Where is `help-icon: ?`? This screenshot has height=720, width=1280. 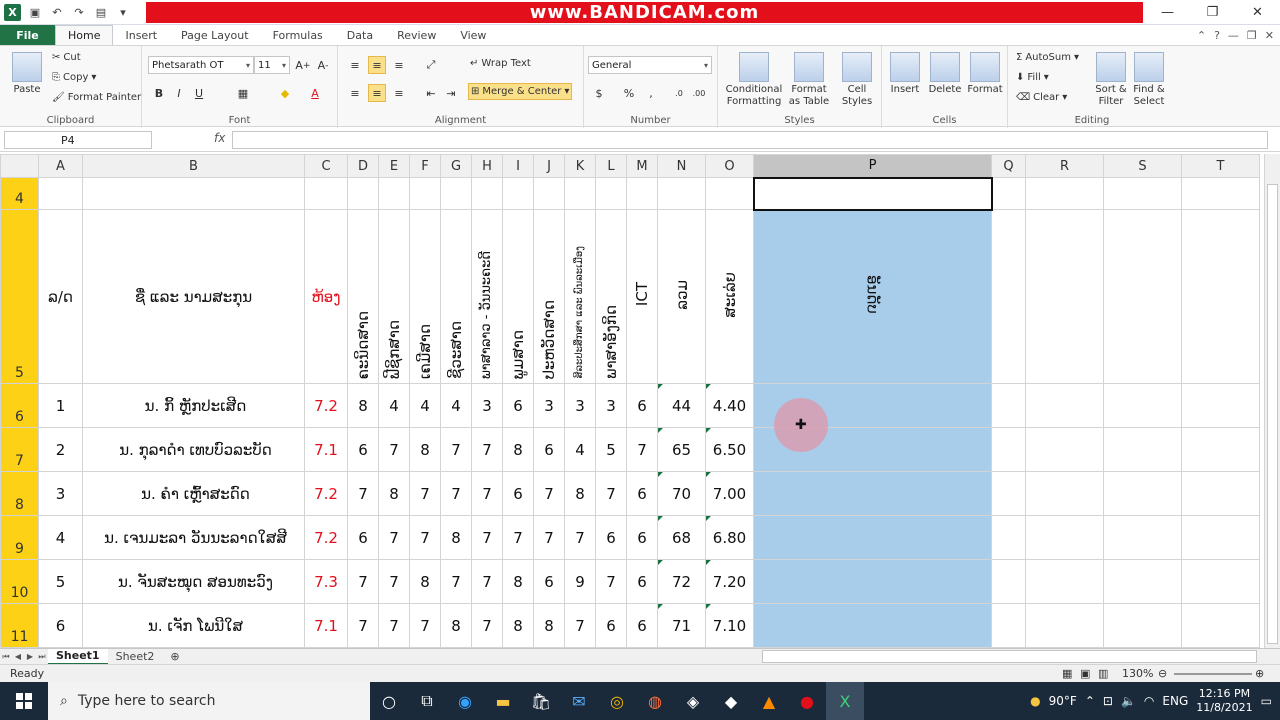
help-icon: ? is located at coordinates (1217, 35).